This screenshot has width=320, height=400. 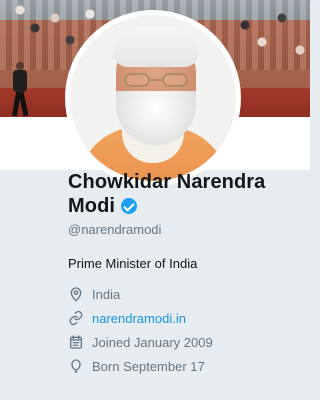 I want to click on bio: Prime Minister of India, so click(x=133, y=263).